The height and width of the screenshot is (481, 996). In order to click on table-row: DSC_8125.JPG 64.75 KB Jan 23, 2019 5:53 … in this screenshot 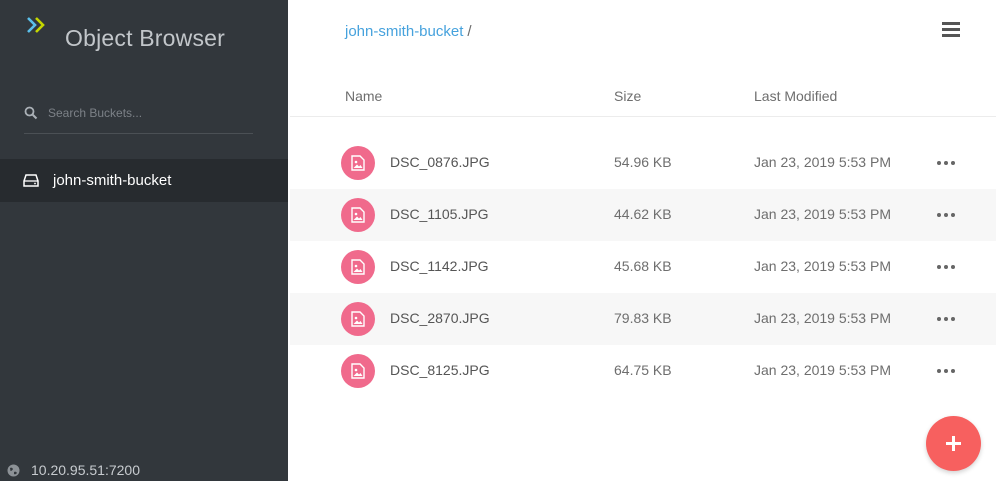, I will do `click(643, 371)`.